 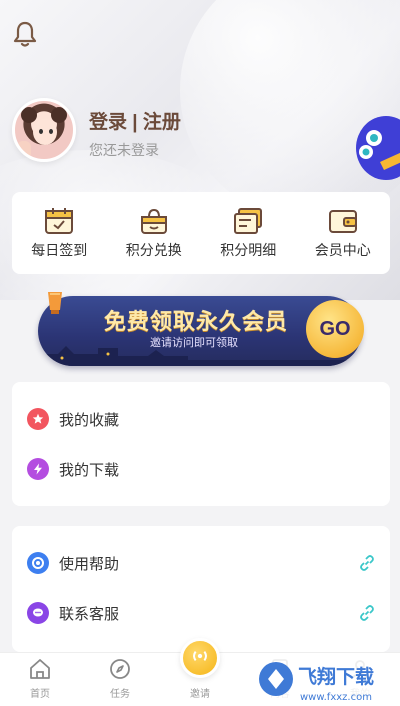 I want to click on login-register-link: 登录 | 注册, so click(x=135, y=120).